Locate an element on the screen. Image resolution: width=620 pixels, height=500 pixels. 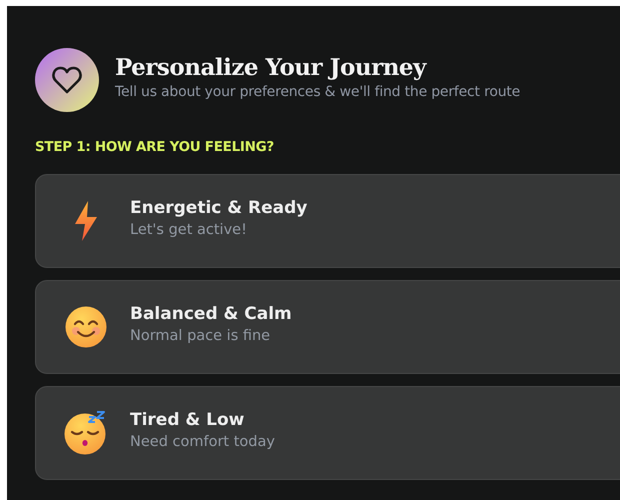
option-subtitle: Let's get active! is located at coordinates (189, 230).